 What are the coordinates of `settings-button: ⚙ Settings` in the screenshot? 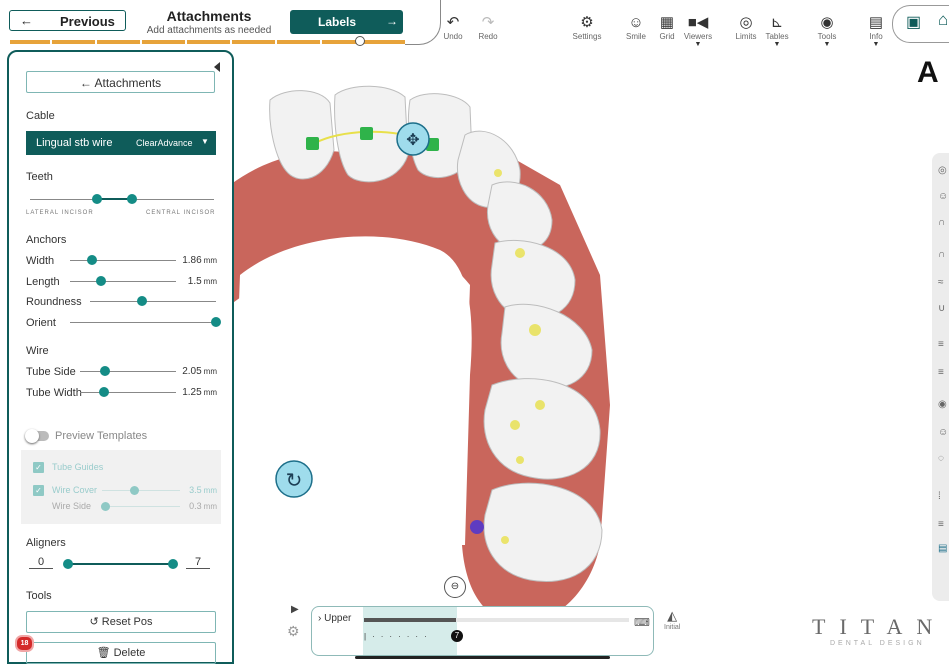 It's located at (587, 27).